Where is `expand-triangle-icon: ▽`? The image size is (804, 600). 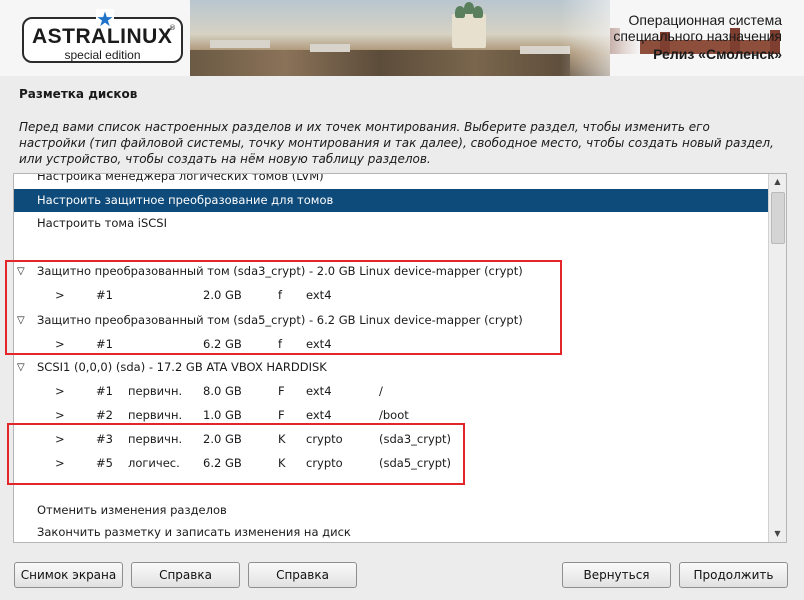 expand-triangle-icon: ▽ is located at coordinates (21, 367).